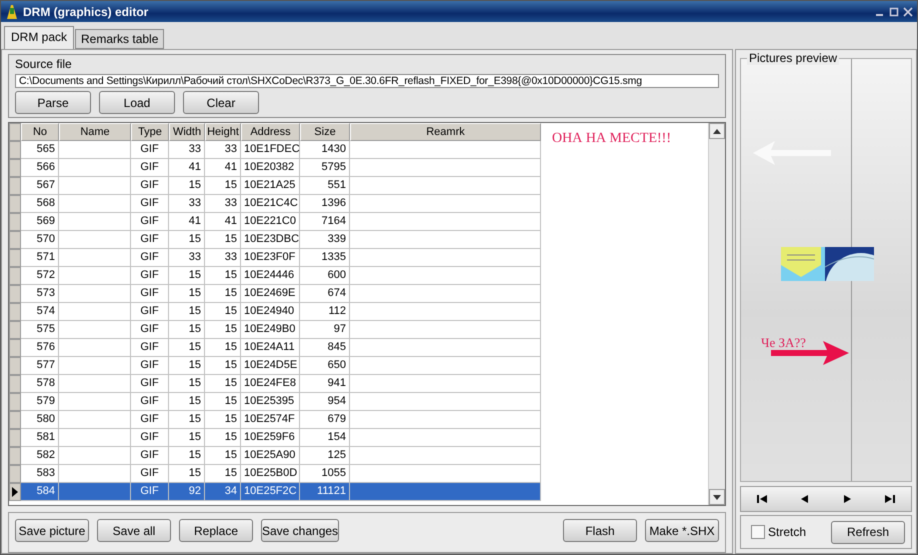 Image resolution: width=918 pixels, height=555 pixels. Describe the element at coordinates (325, 492) in the screenshot. I see `table-cell: 11121` at that location.